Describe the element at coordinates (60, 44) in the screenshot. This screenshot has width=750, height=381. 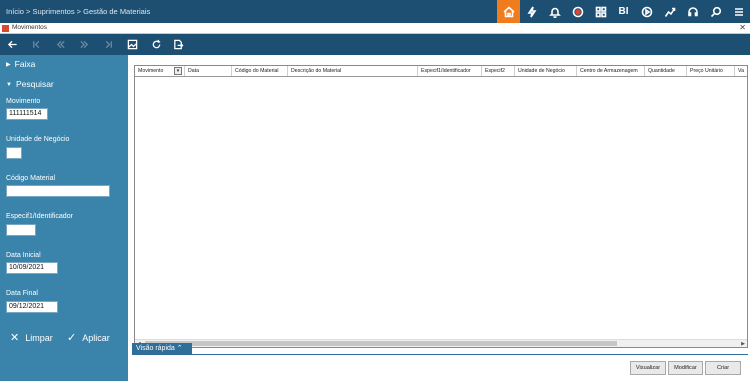
I see `previous-icon` at that location.